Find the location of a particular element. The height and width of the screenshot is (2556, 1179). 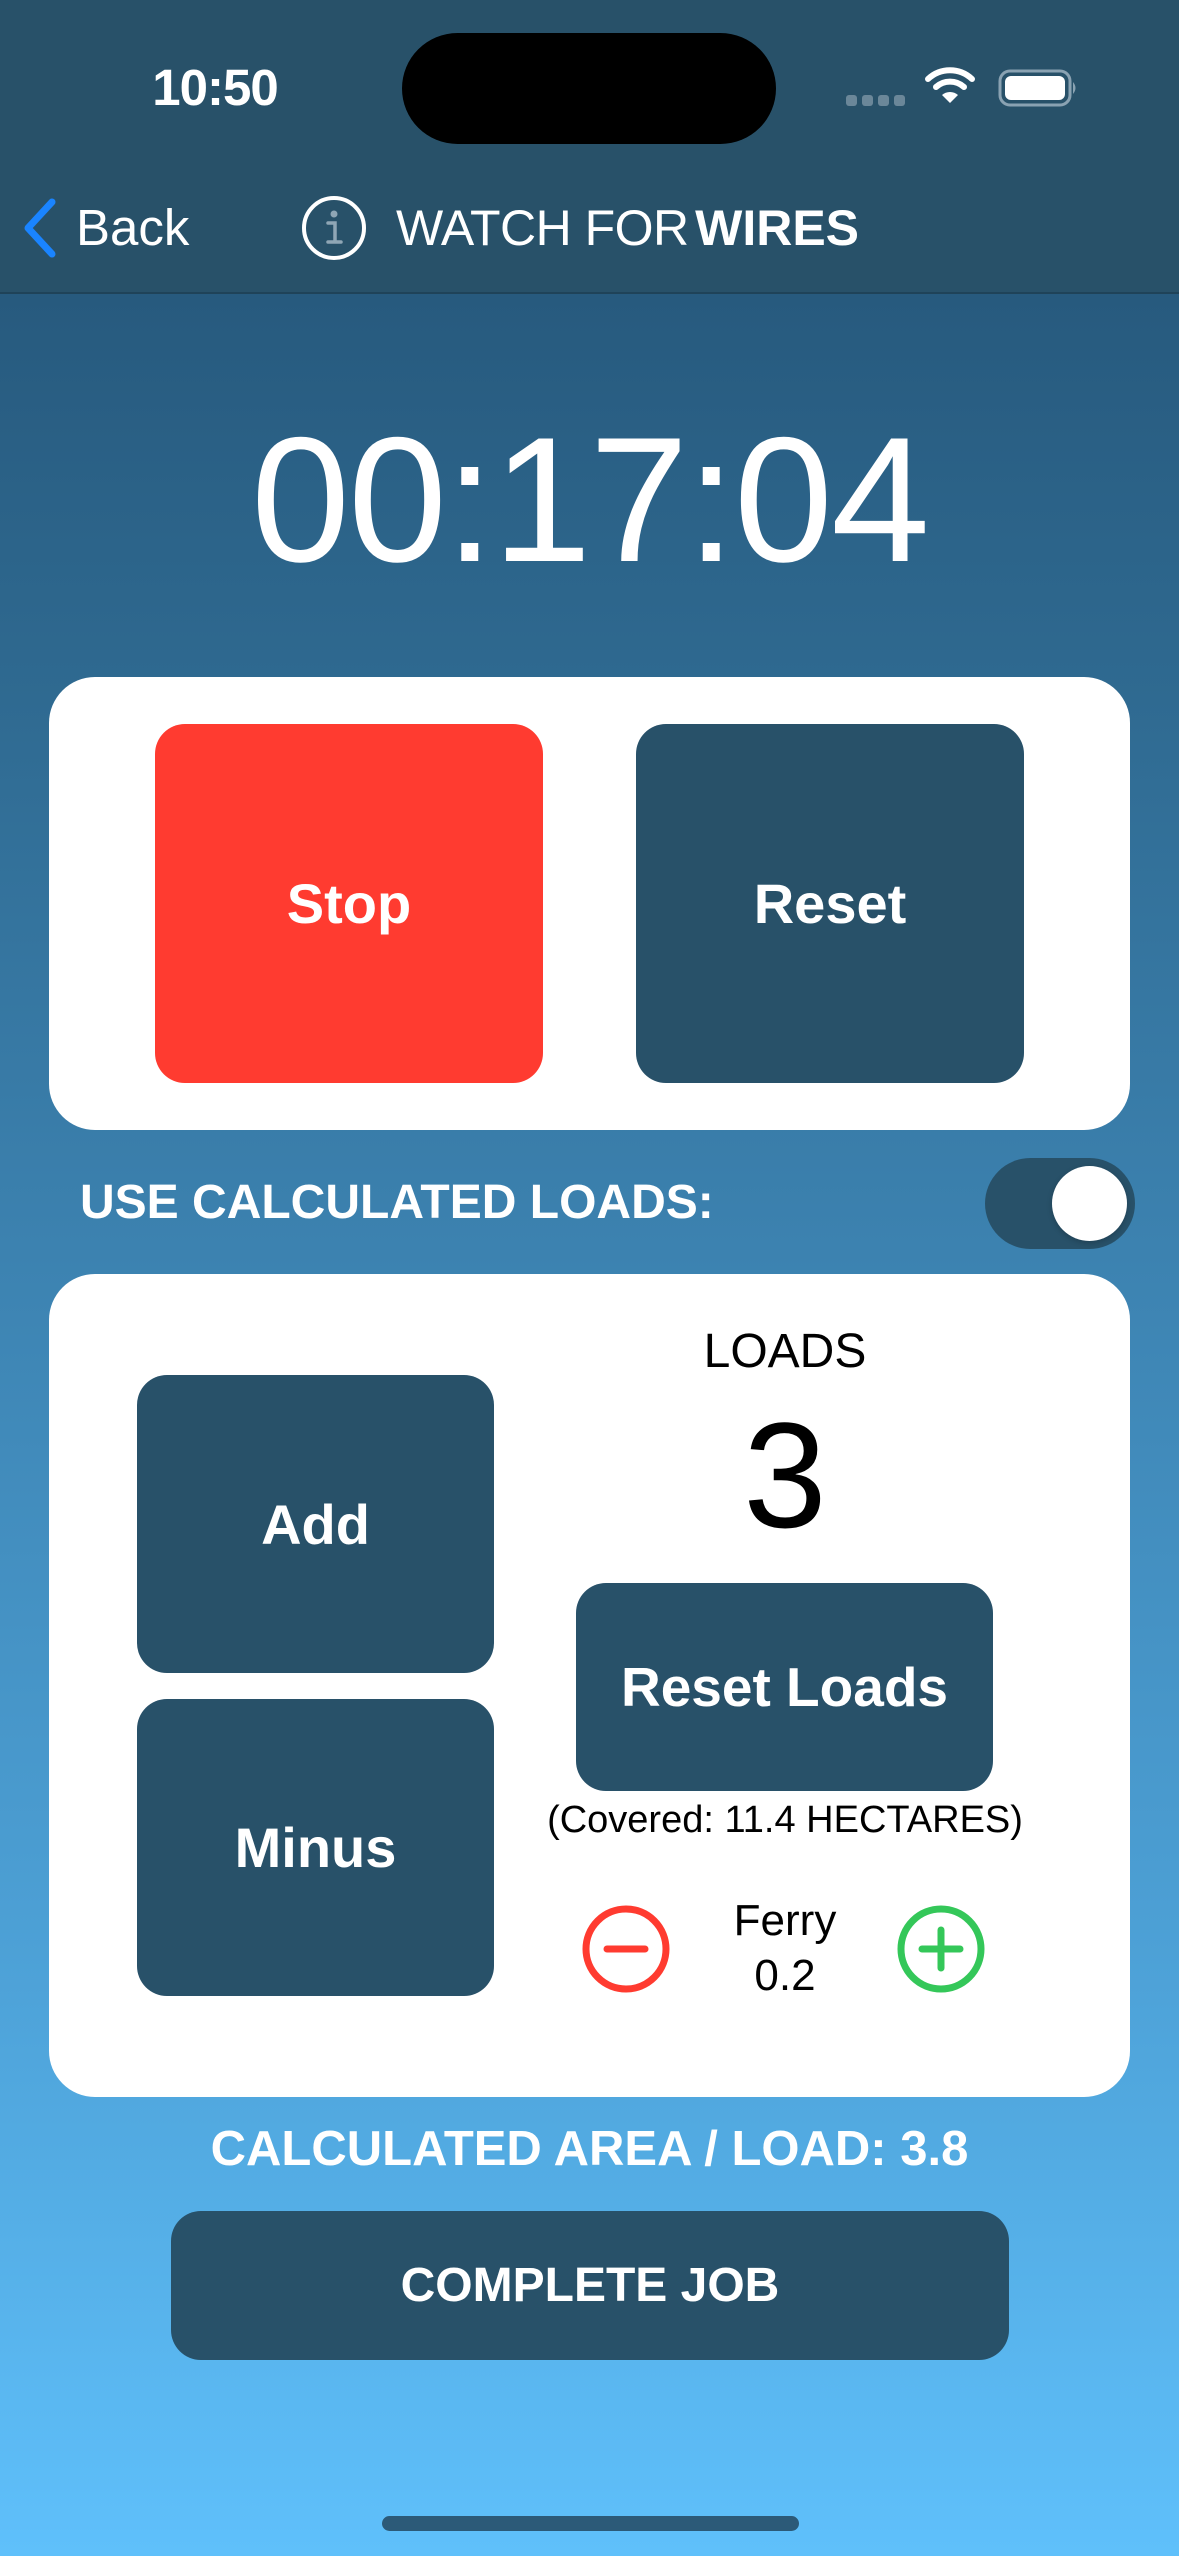

signal-dots-icon is located at coordinates (876, 102).